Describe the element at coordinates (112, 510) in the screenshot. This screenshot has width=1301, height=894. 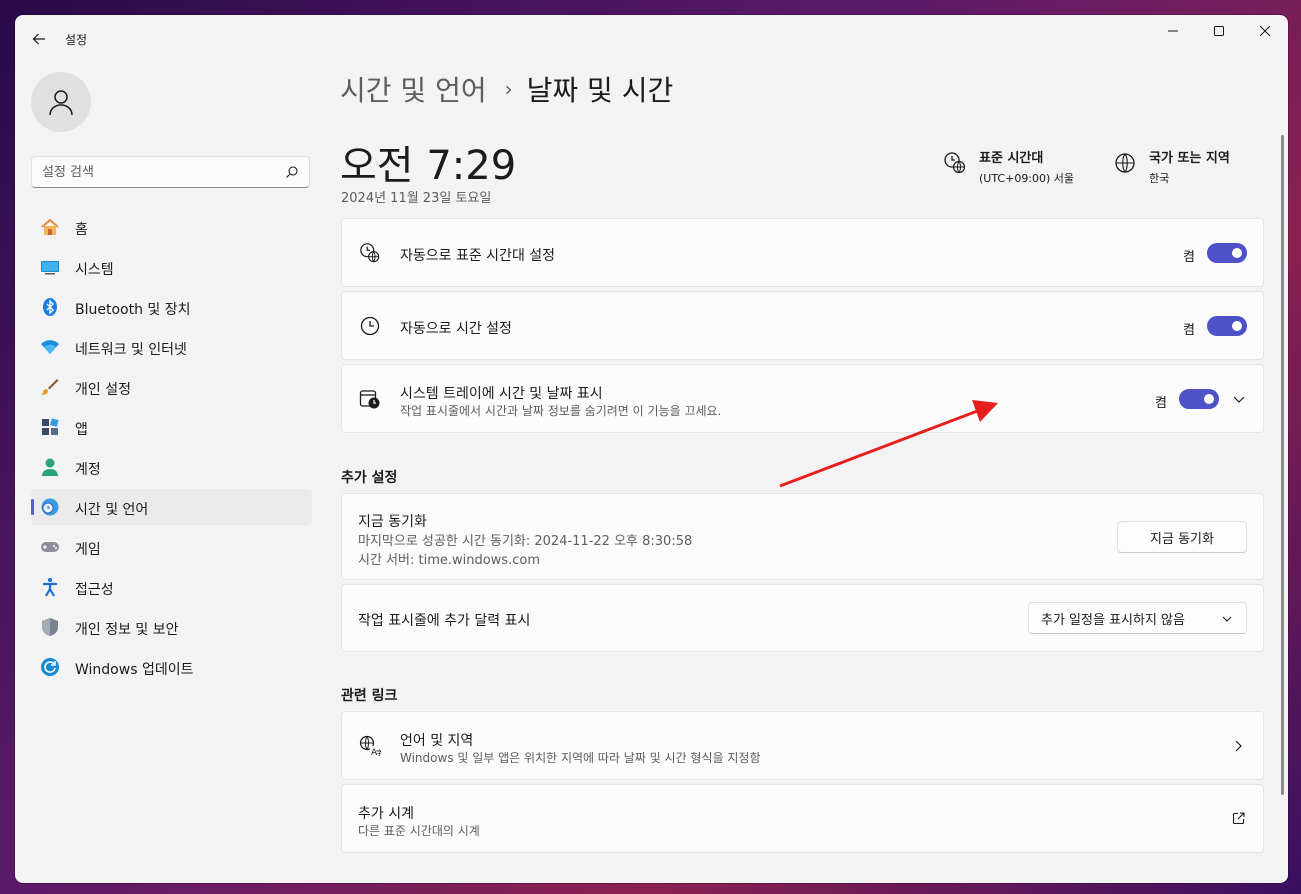
I see `sidebar-item-label: 시간 및 언어` at that location.